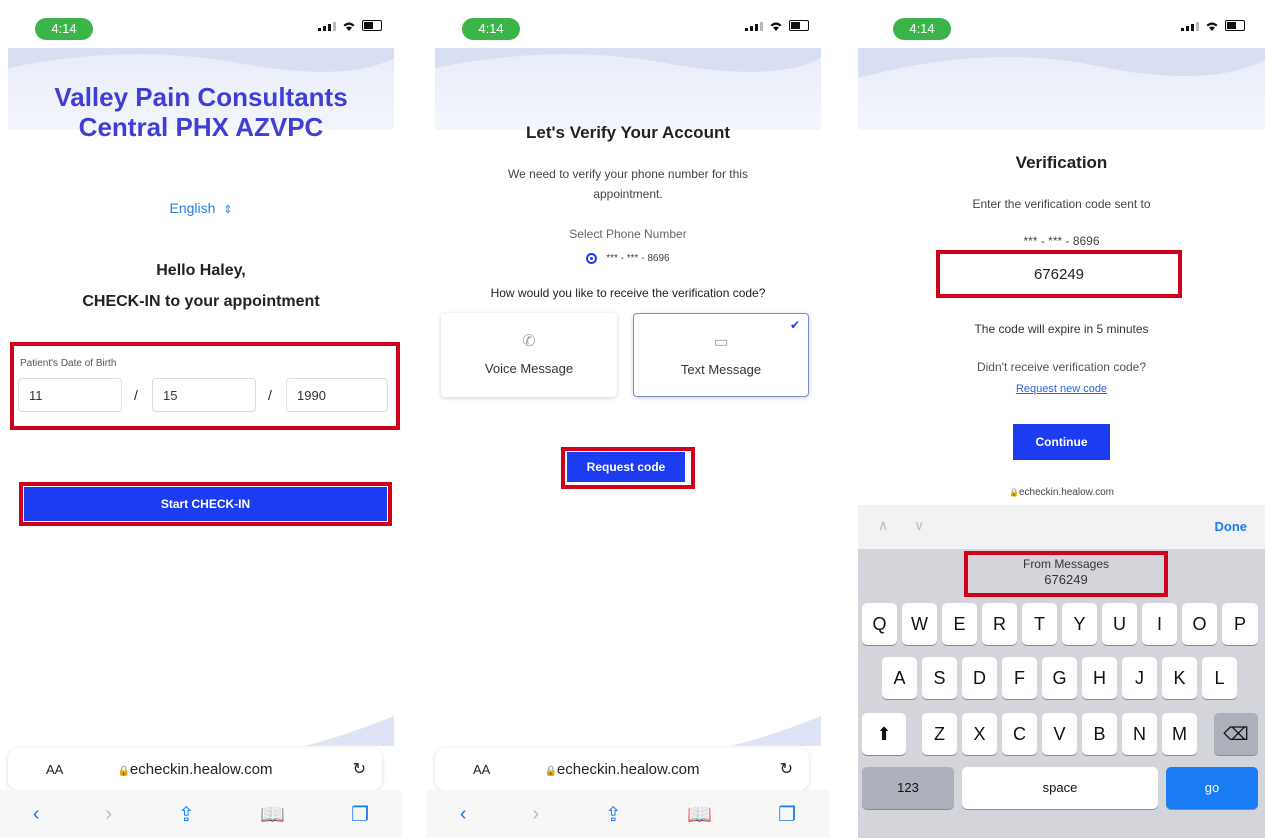  I want to click on url-text: 🔒echeckin.healow.com, so click(622, 769).